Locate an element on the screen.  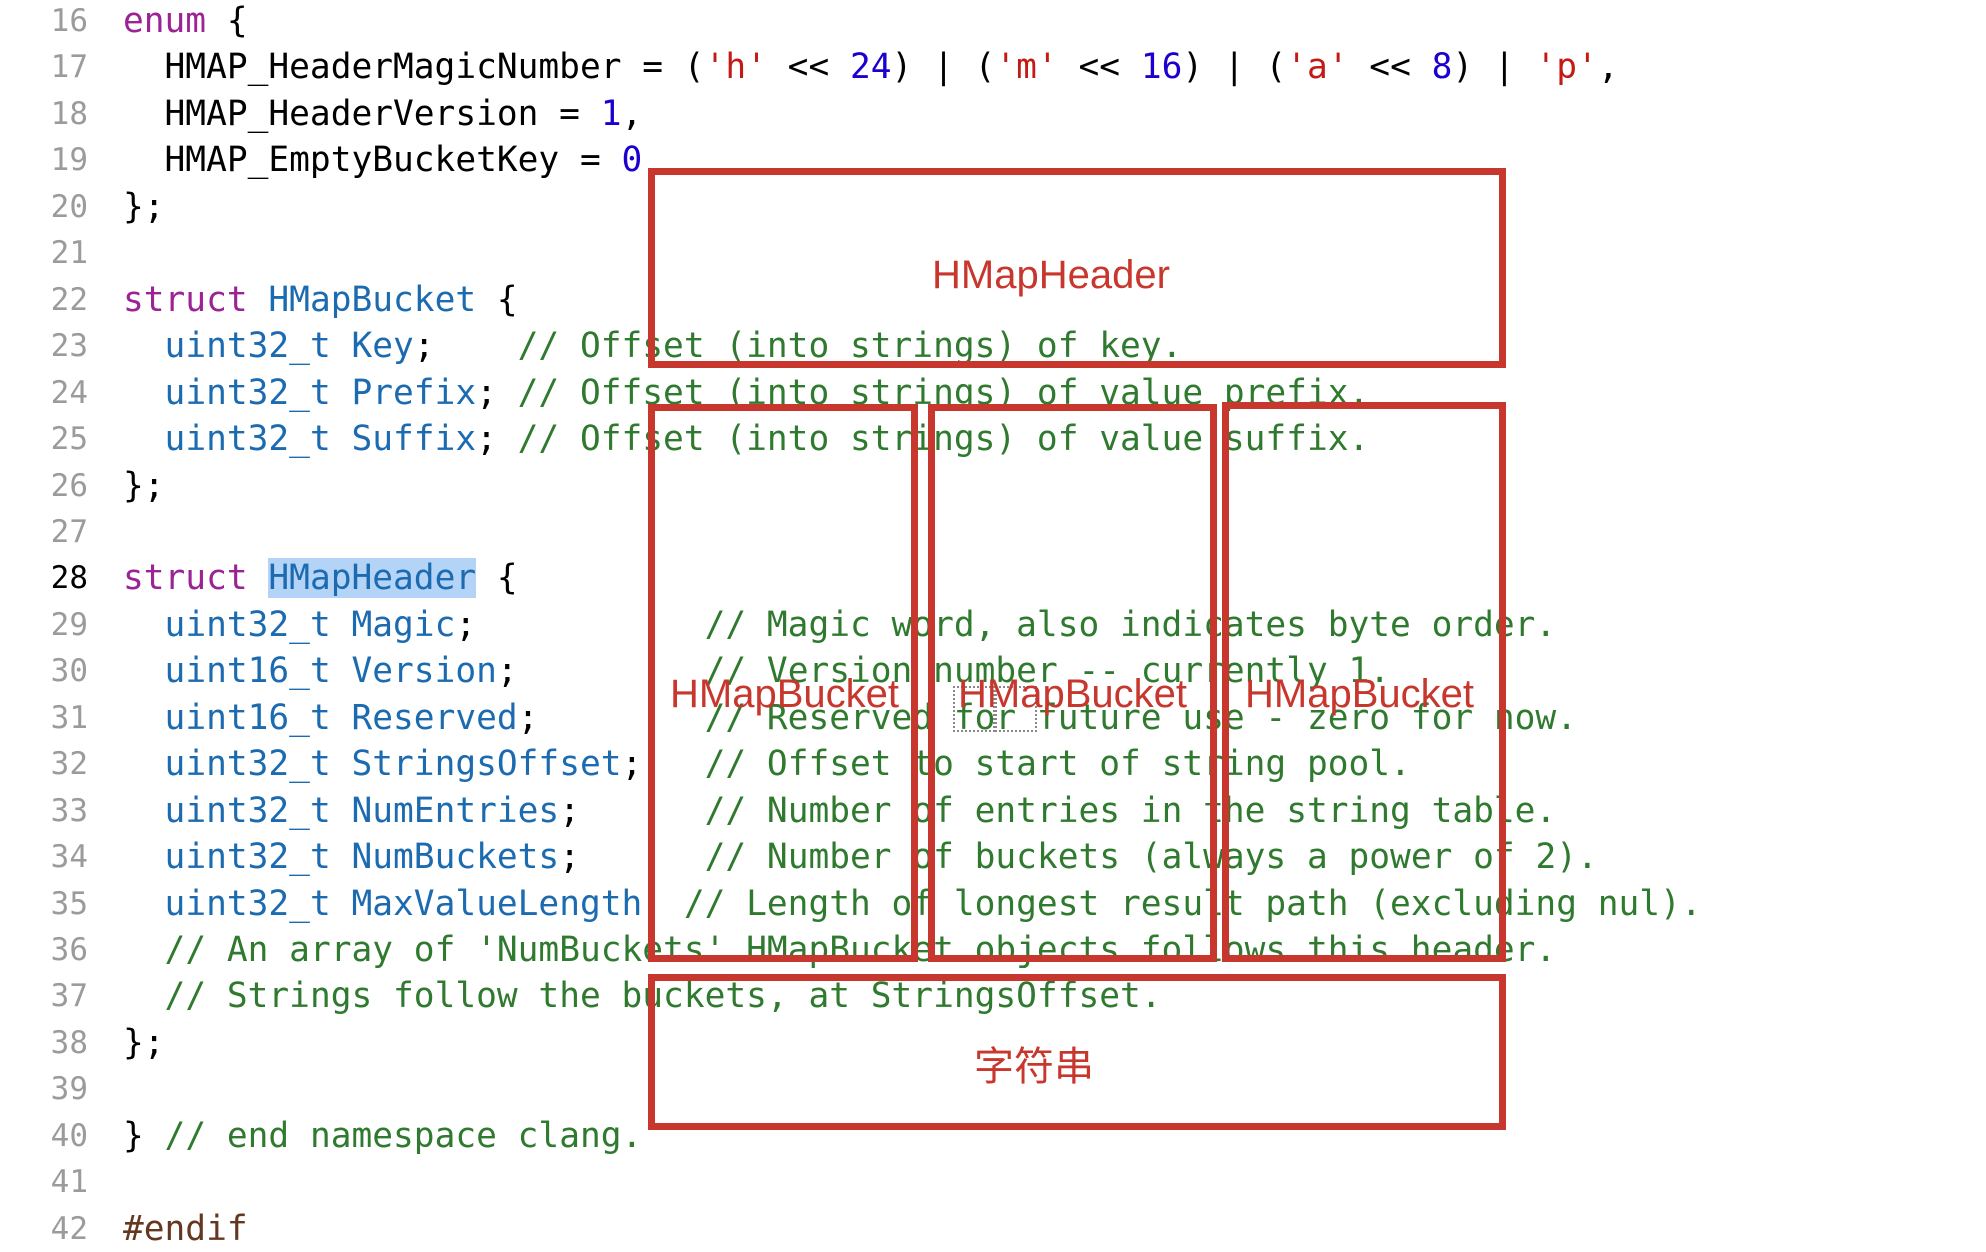
code-token: 1 is located at coordinates (611, 113).